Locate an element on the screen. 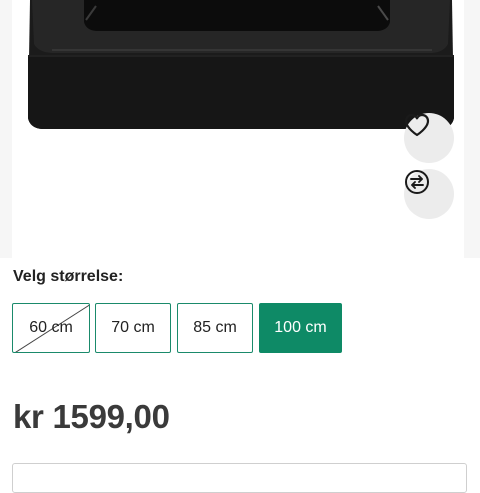 The width and height of the screenshot is (480, 493). size-option-label: 85 cm is located at coordinates (215, 327).